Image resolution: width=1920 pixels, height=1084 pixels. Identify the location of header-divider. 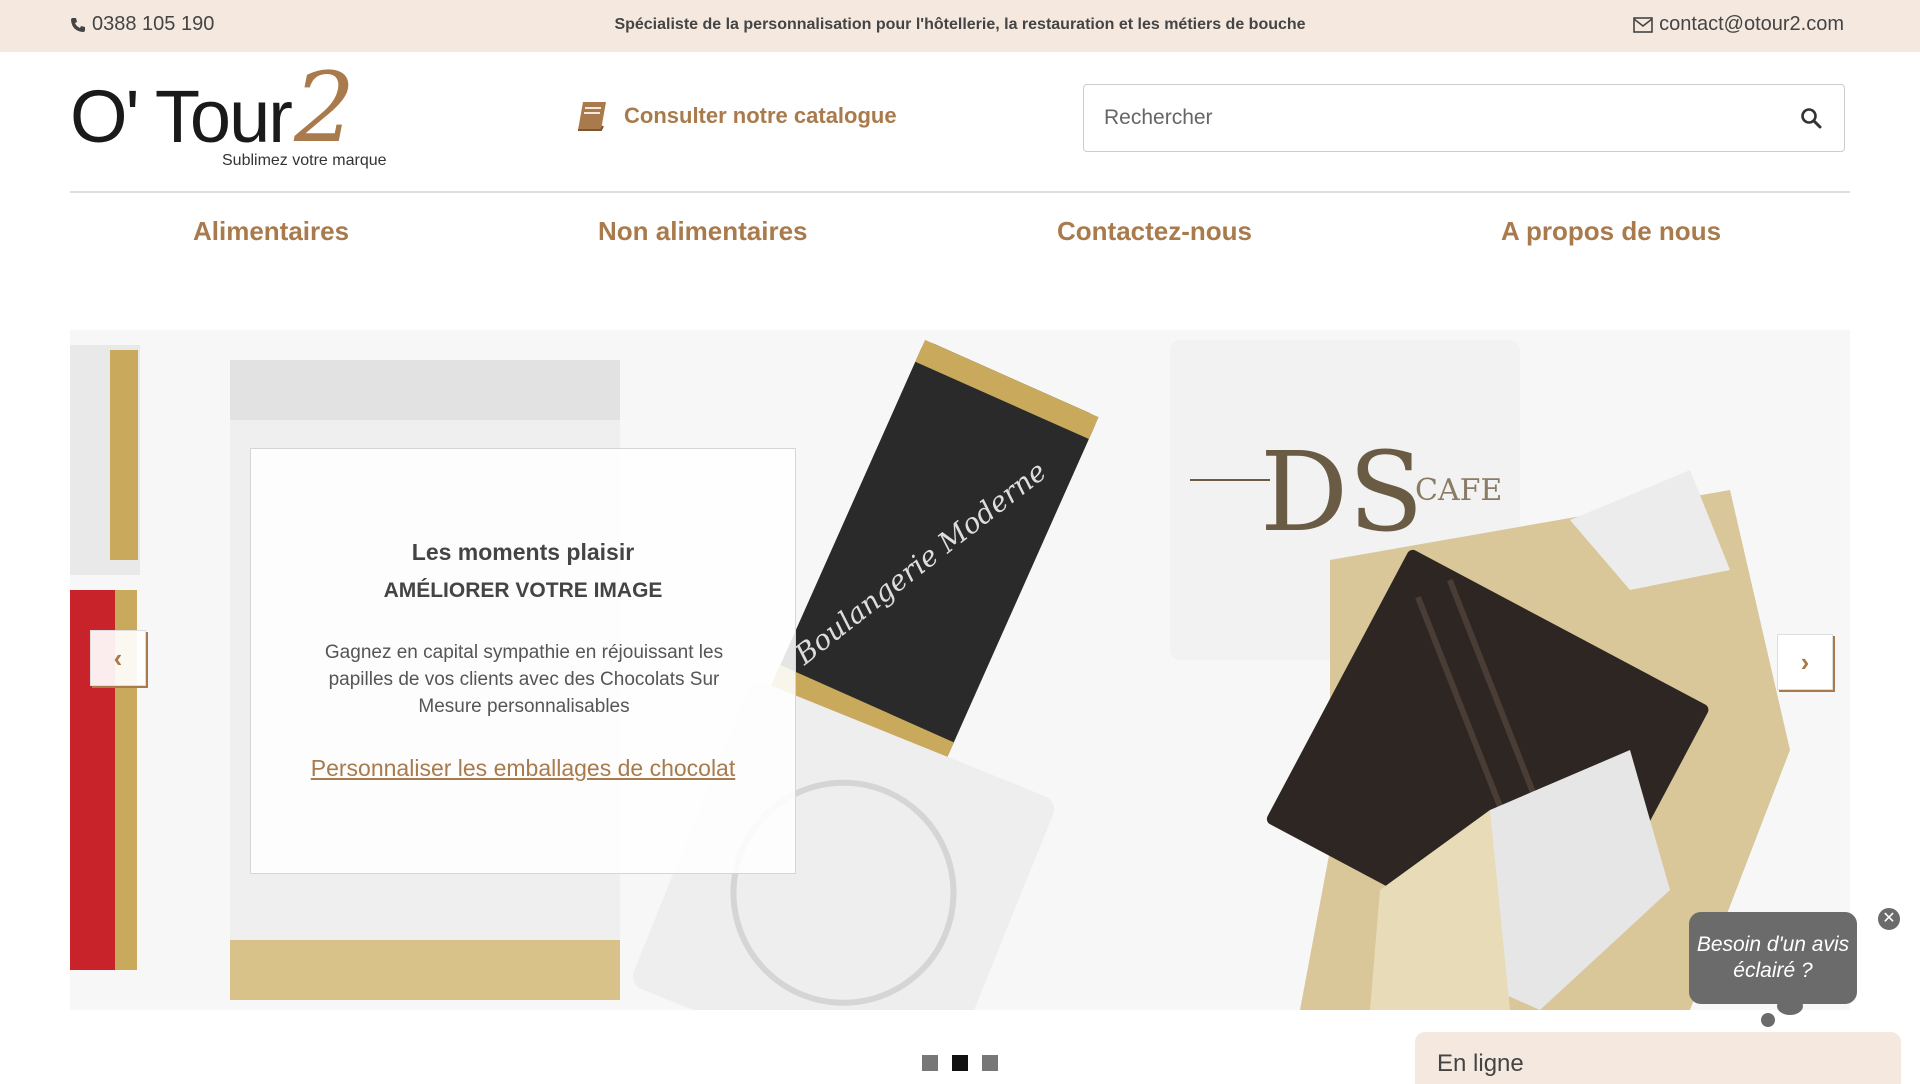
(960, 192).